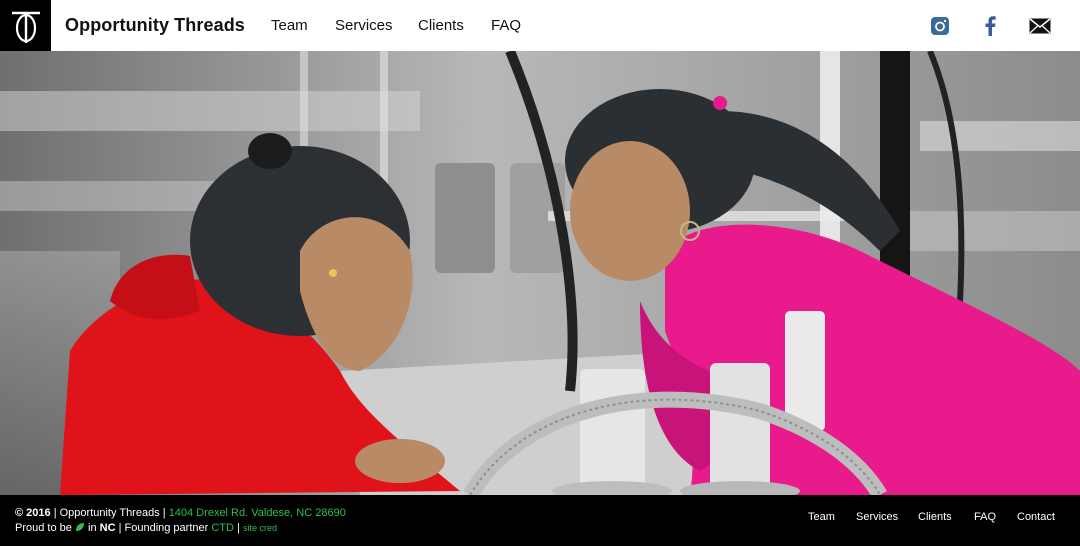 The height and width of the screenshot is (546, 1080). I want to click on footer-state: NC, so click(107, 528).